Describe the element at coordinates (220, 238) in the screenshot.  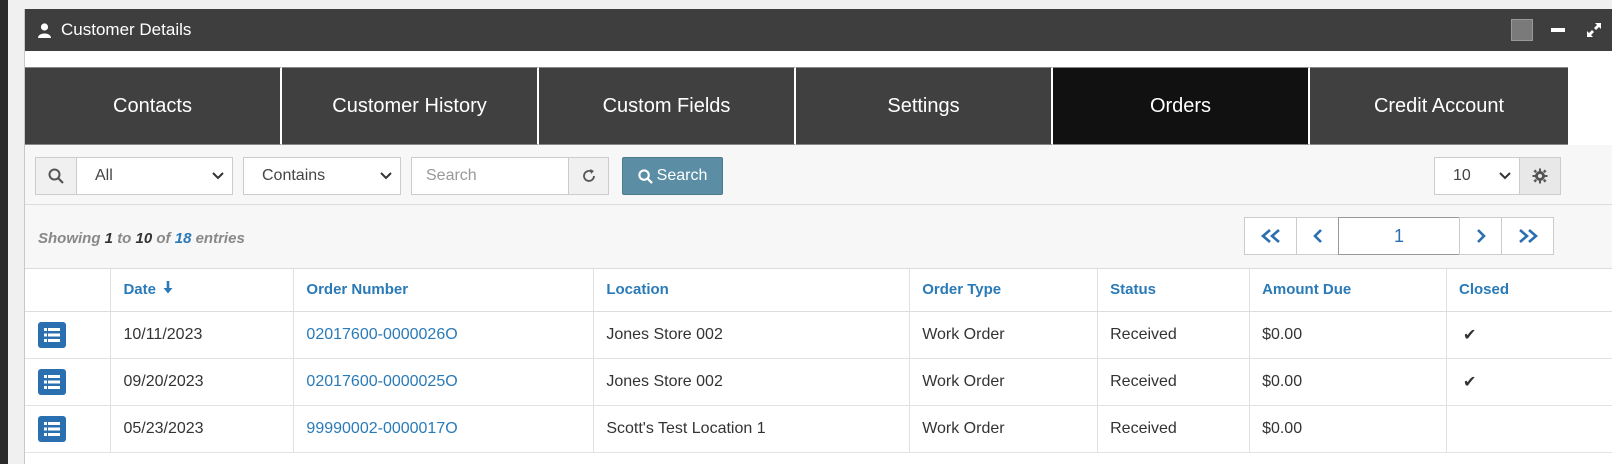
I see `summary-suffix: entries` at that location.